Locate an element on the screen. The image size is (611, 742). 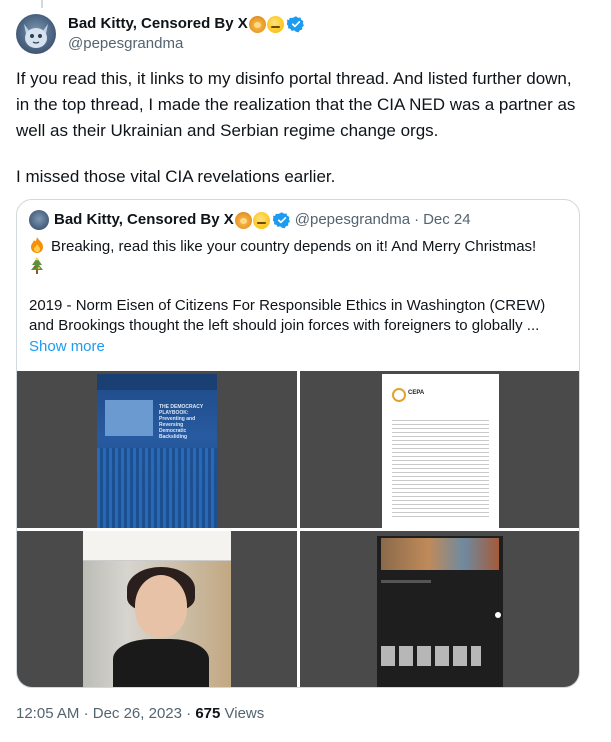
tweet-header: Bad Kitty, Censored By X @pepesgrandma is located at coordinates (160, 34).